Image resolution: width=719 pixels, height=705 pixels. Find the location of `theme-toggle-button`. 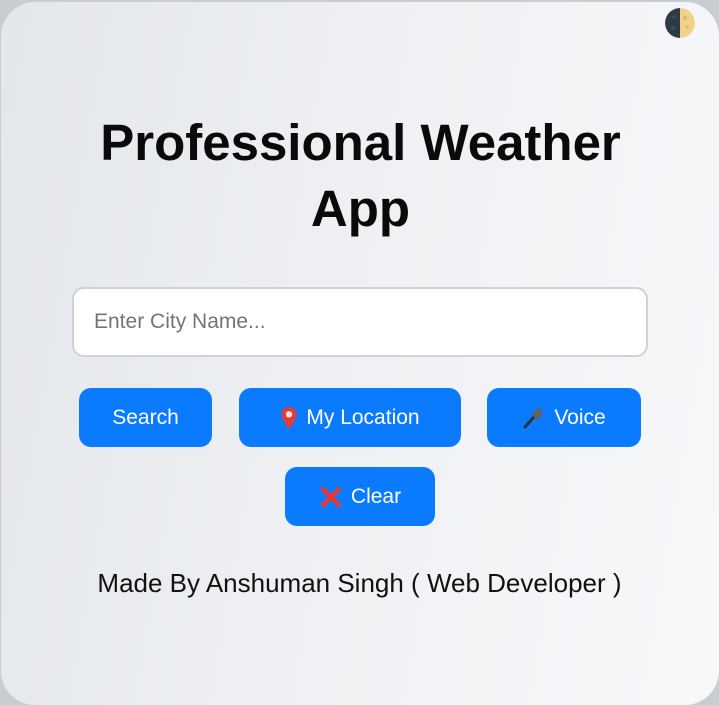

theme-toggle-button is located at coordinates (680, 23).